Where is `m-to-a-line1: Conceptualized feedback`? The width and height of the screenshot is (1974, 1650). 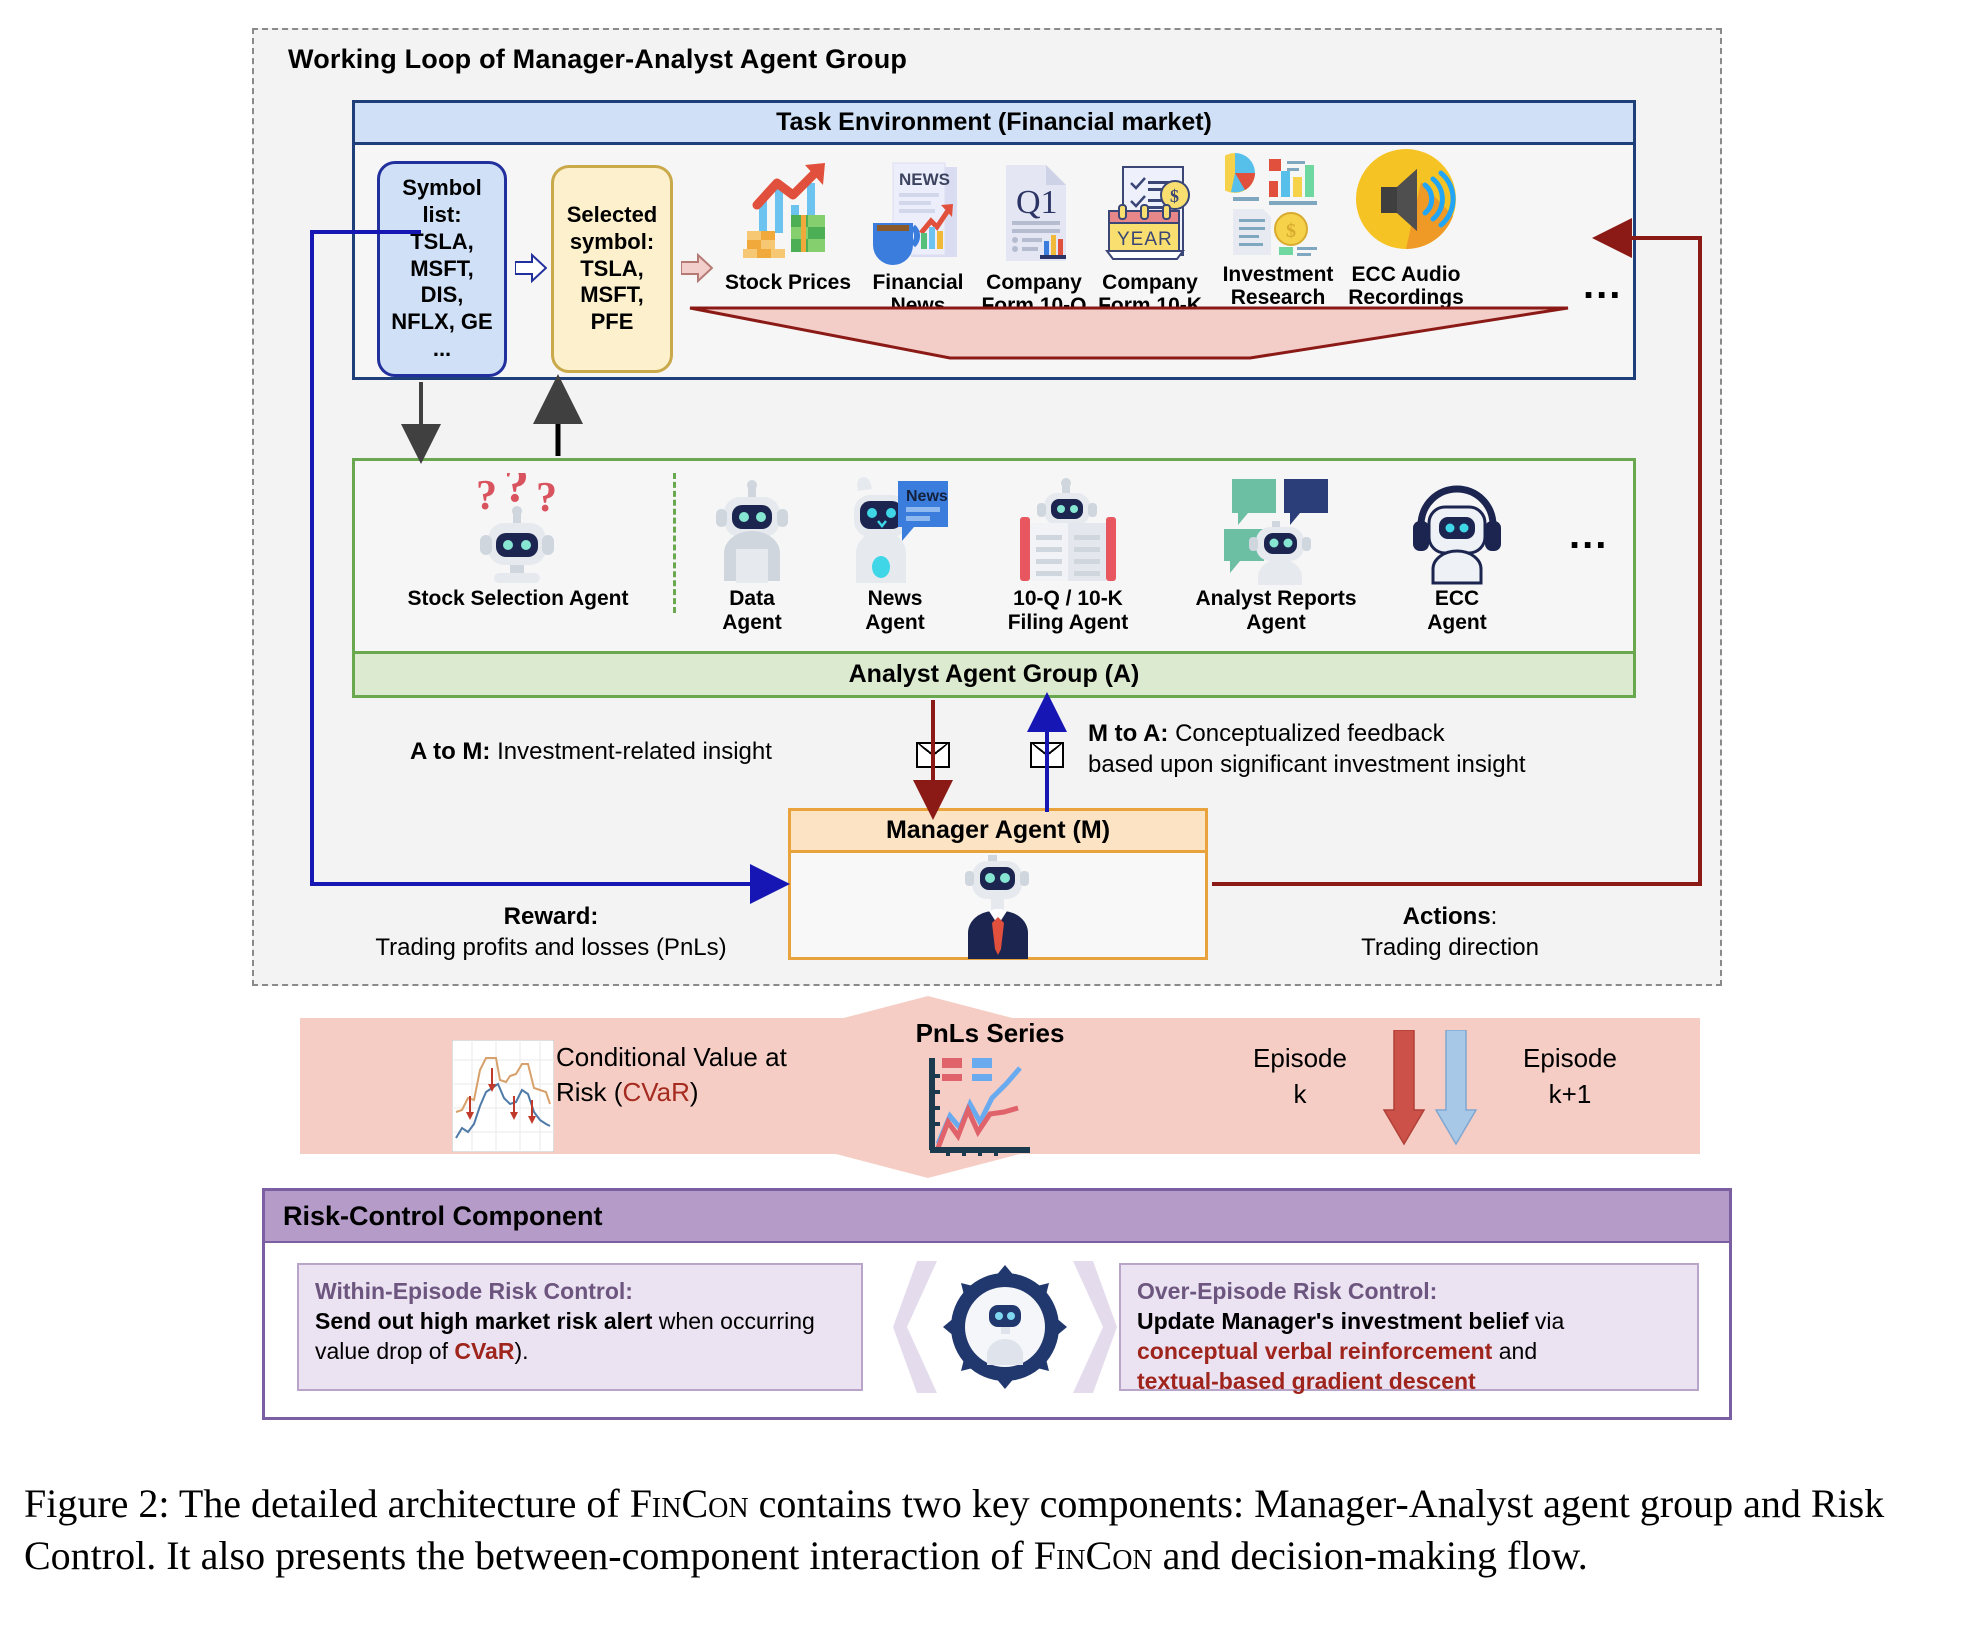
m-to-a-line1: Conceptualized feedback is located at coordinates (1310, 733).